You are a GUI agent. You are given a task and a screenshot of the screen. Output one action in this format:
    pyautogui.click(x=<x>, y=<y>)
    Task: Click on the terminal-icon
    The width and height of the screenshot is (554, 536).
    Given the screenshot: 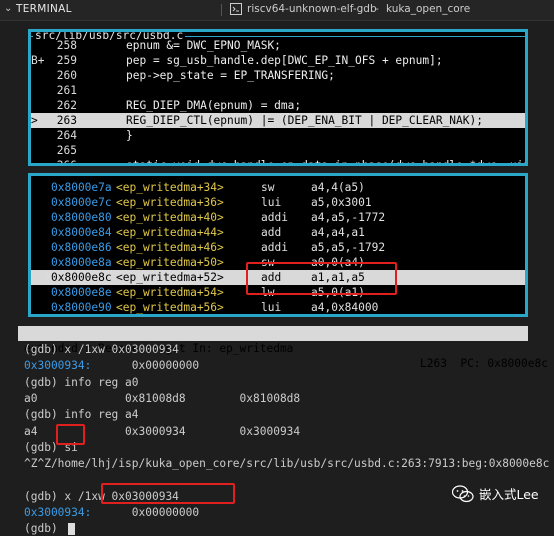 What is the action you would take?
    pyautogui.click(x=236, y=9)
    